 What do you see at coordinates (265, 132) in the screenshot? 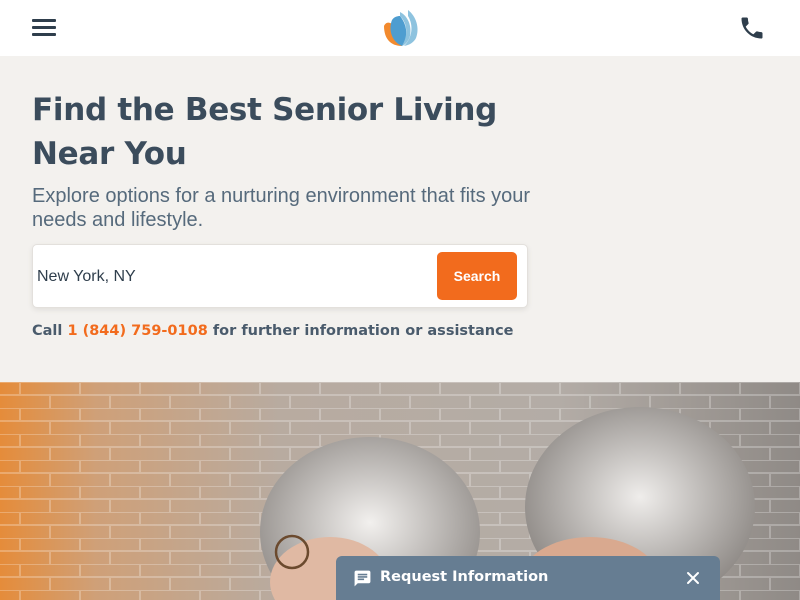
I see `page-title: Find the Best Senior Living Near You` at bounding box center [265, 132].